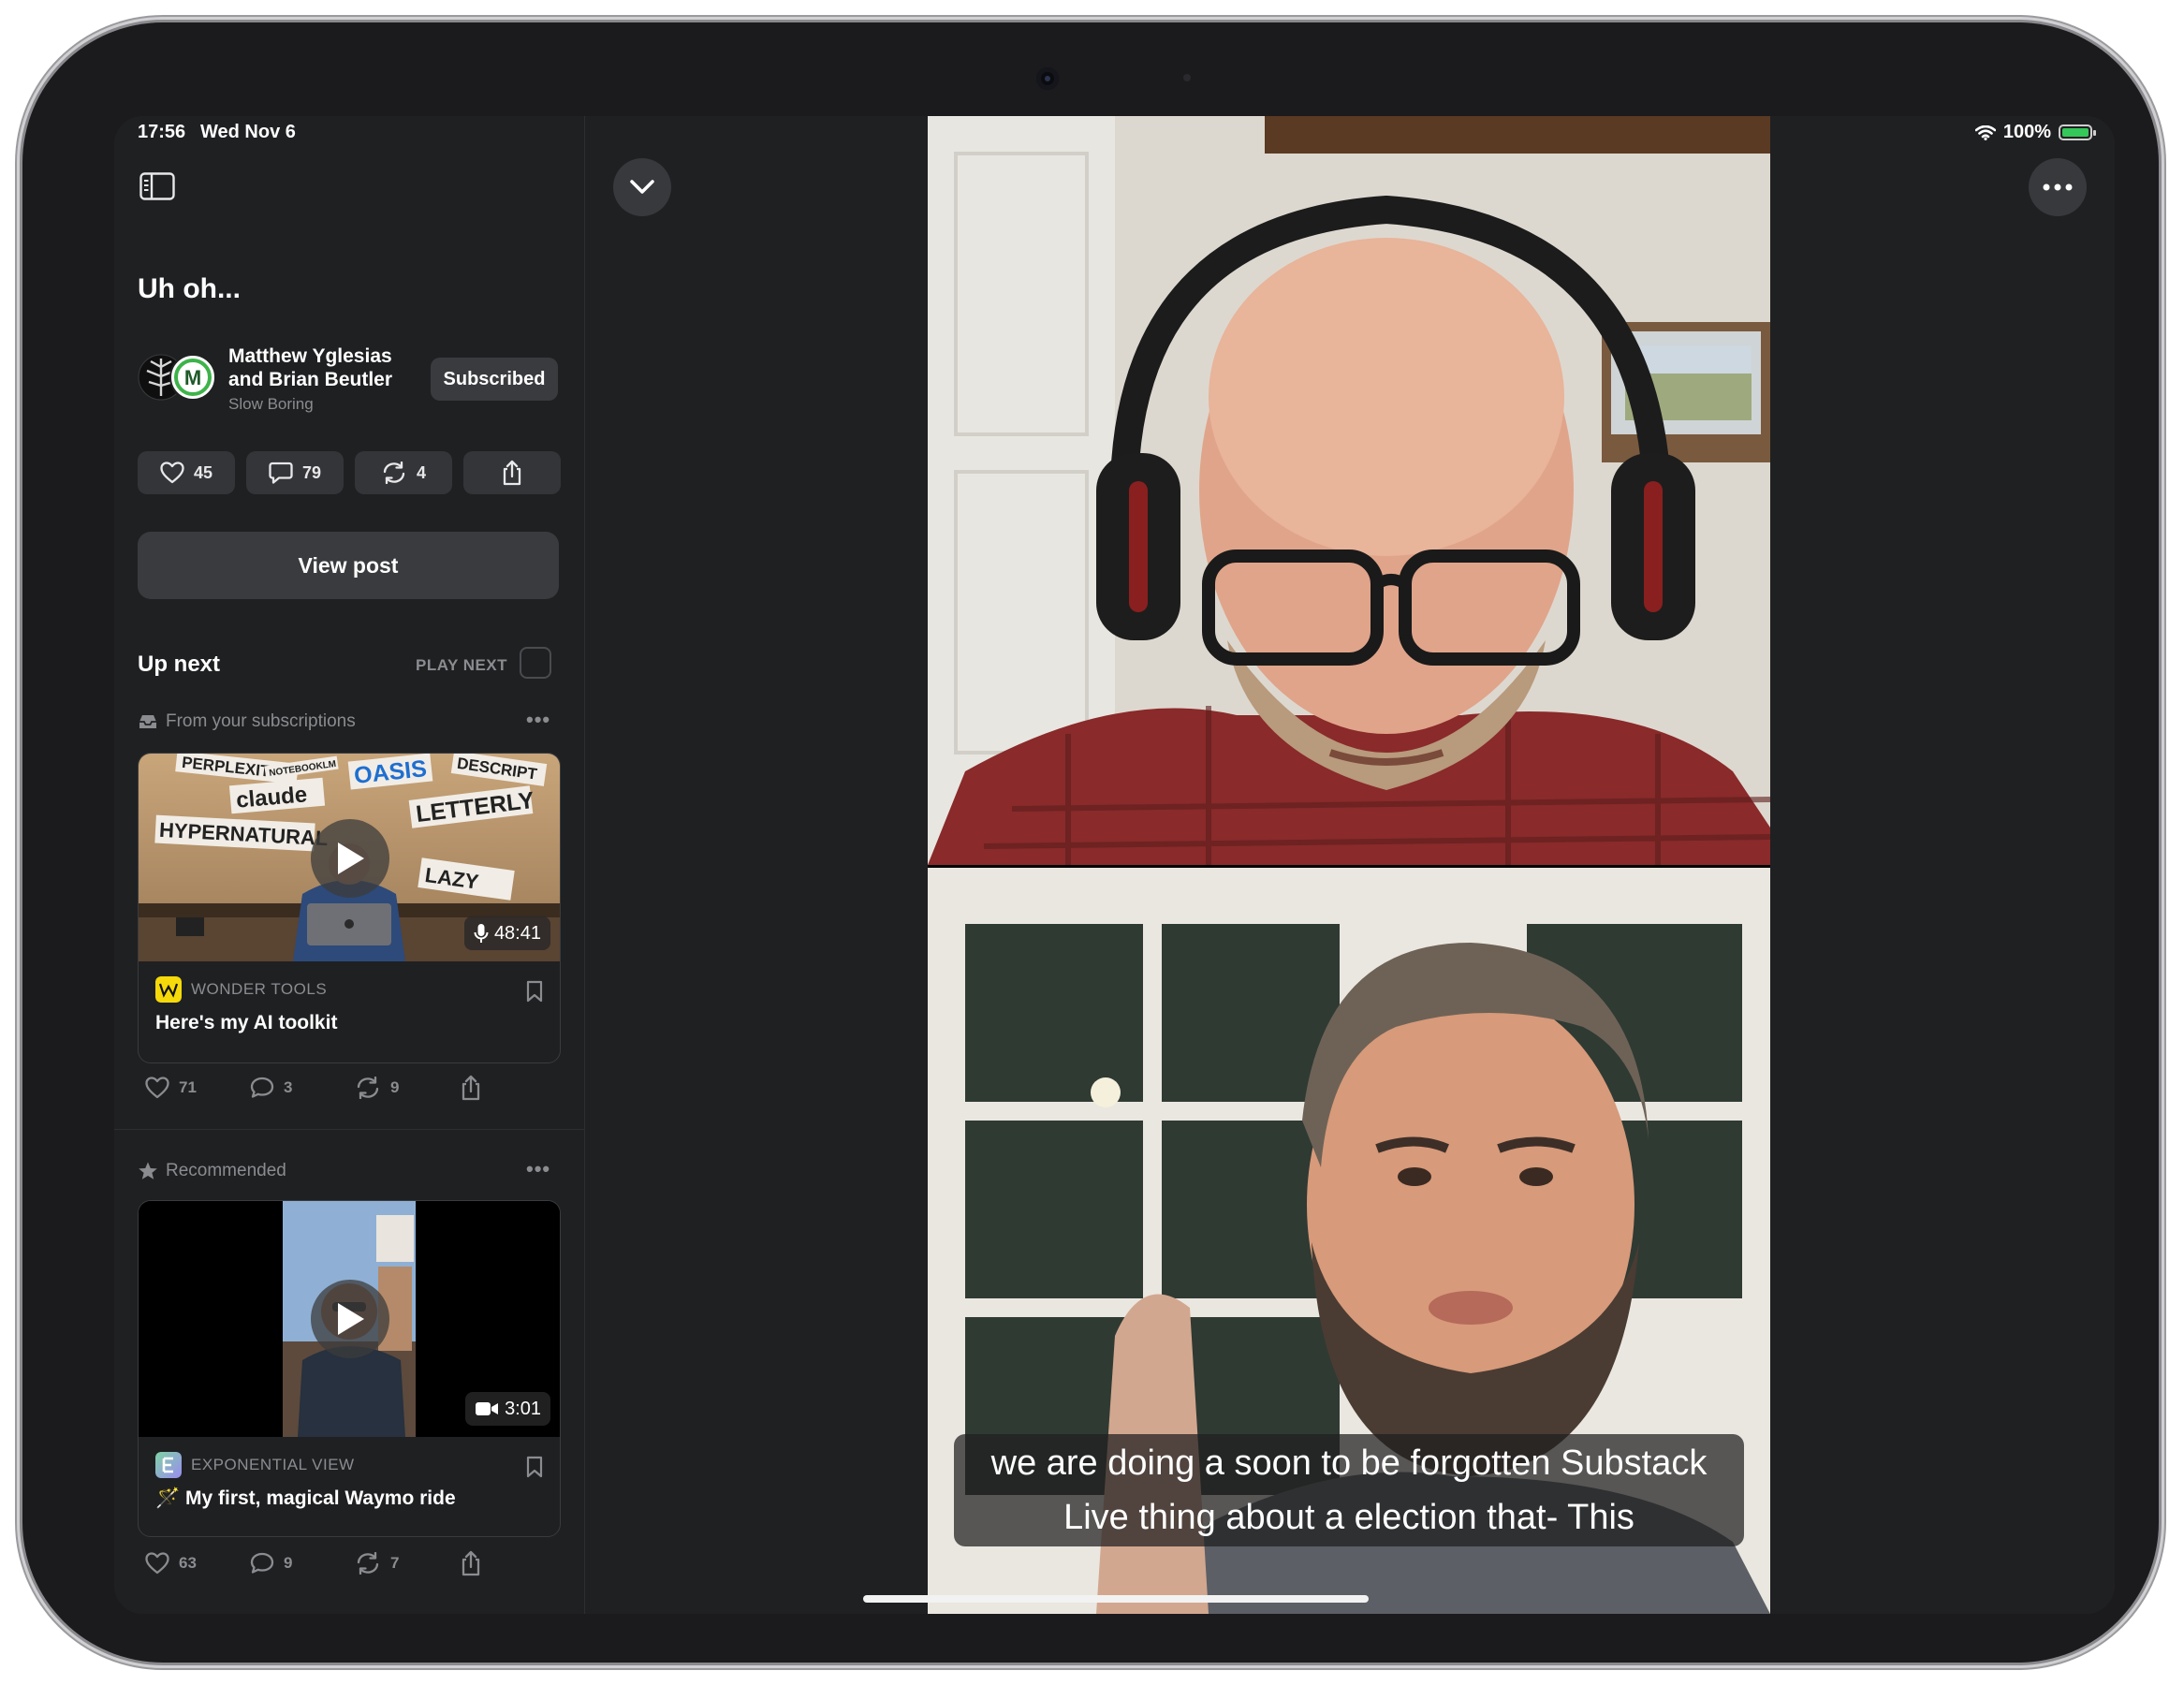 The image size is (2184, 1685). What do you see at coordinates (203, 472) in the screenshot?
I see `like-count: 45` at bounding box center [203, 472].